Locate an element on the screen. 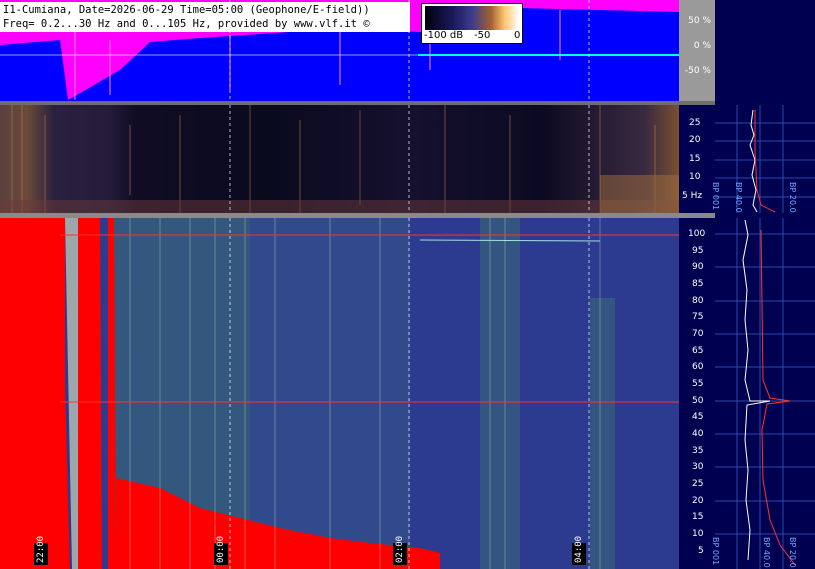 The height and width of the screenshot is (569, 815). highfreq-tick: 70 is located at coordinates (698, 334).